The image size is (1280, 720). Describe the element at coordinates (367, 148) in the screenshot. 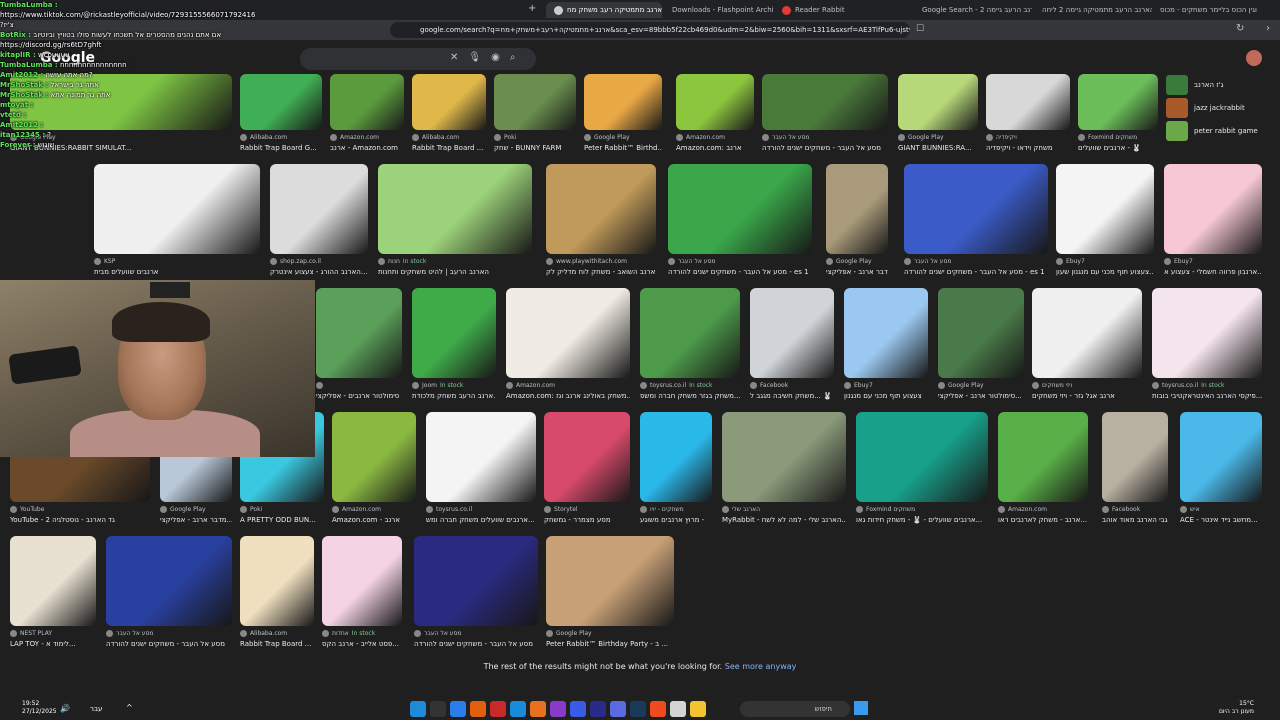

I see `result-title: ארנב - Amazon.com` at that location.